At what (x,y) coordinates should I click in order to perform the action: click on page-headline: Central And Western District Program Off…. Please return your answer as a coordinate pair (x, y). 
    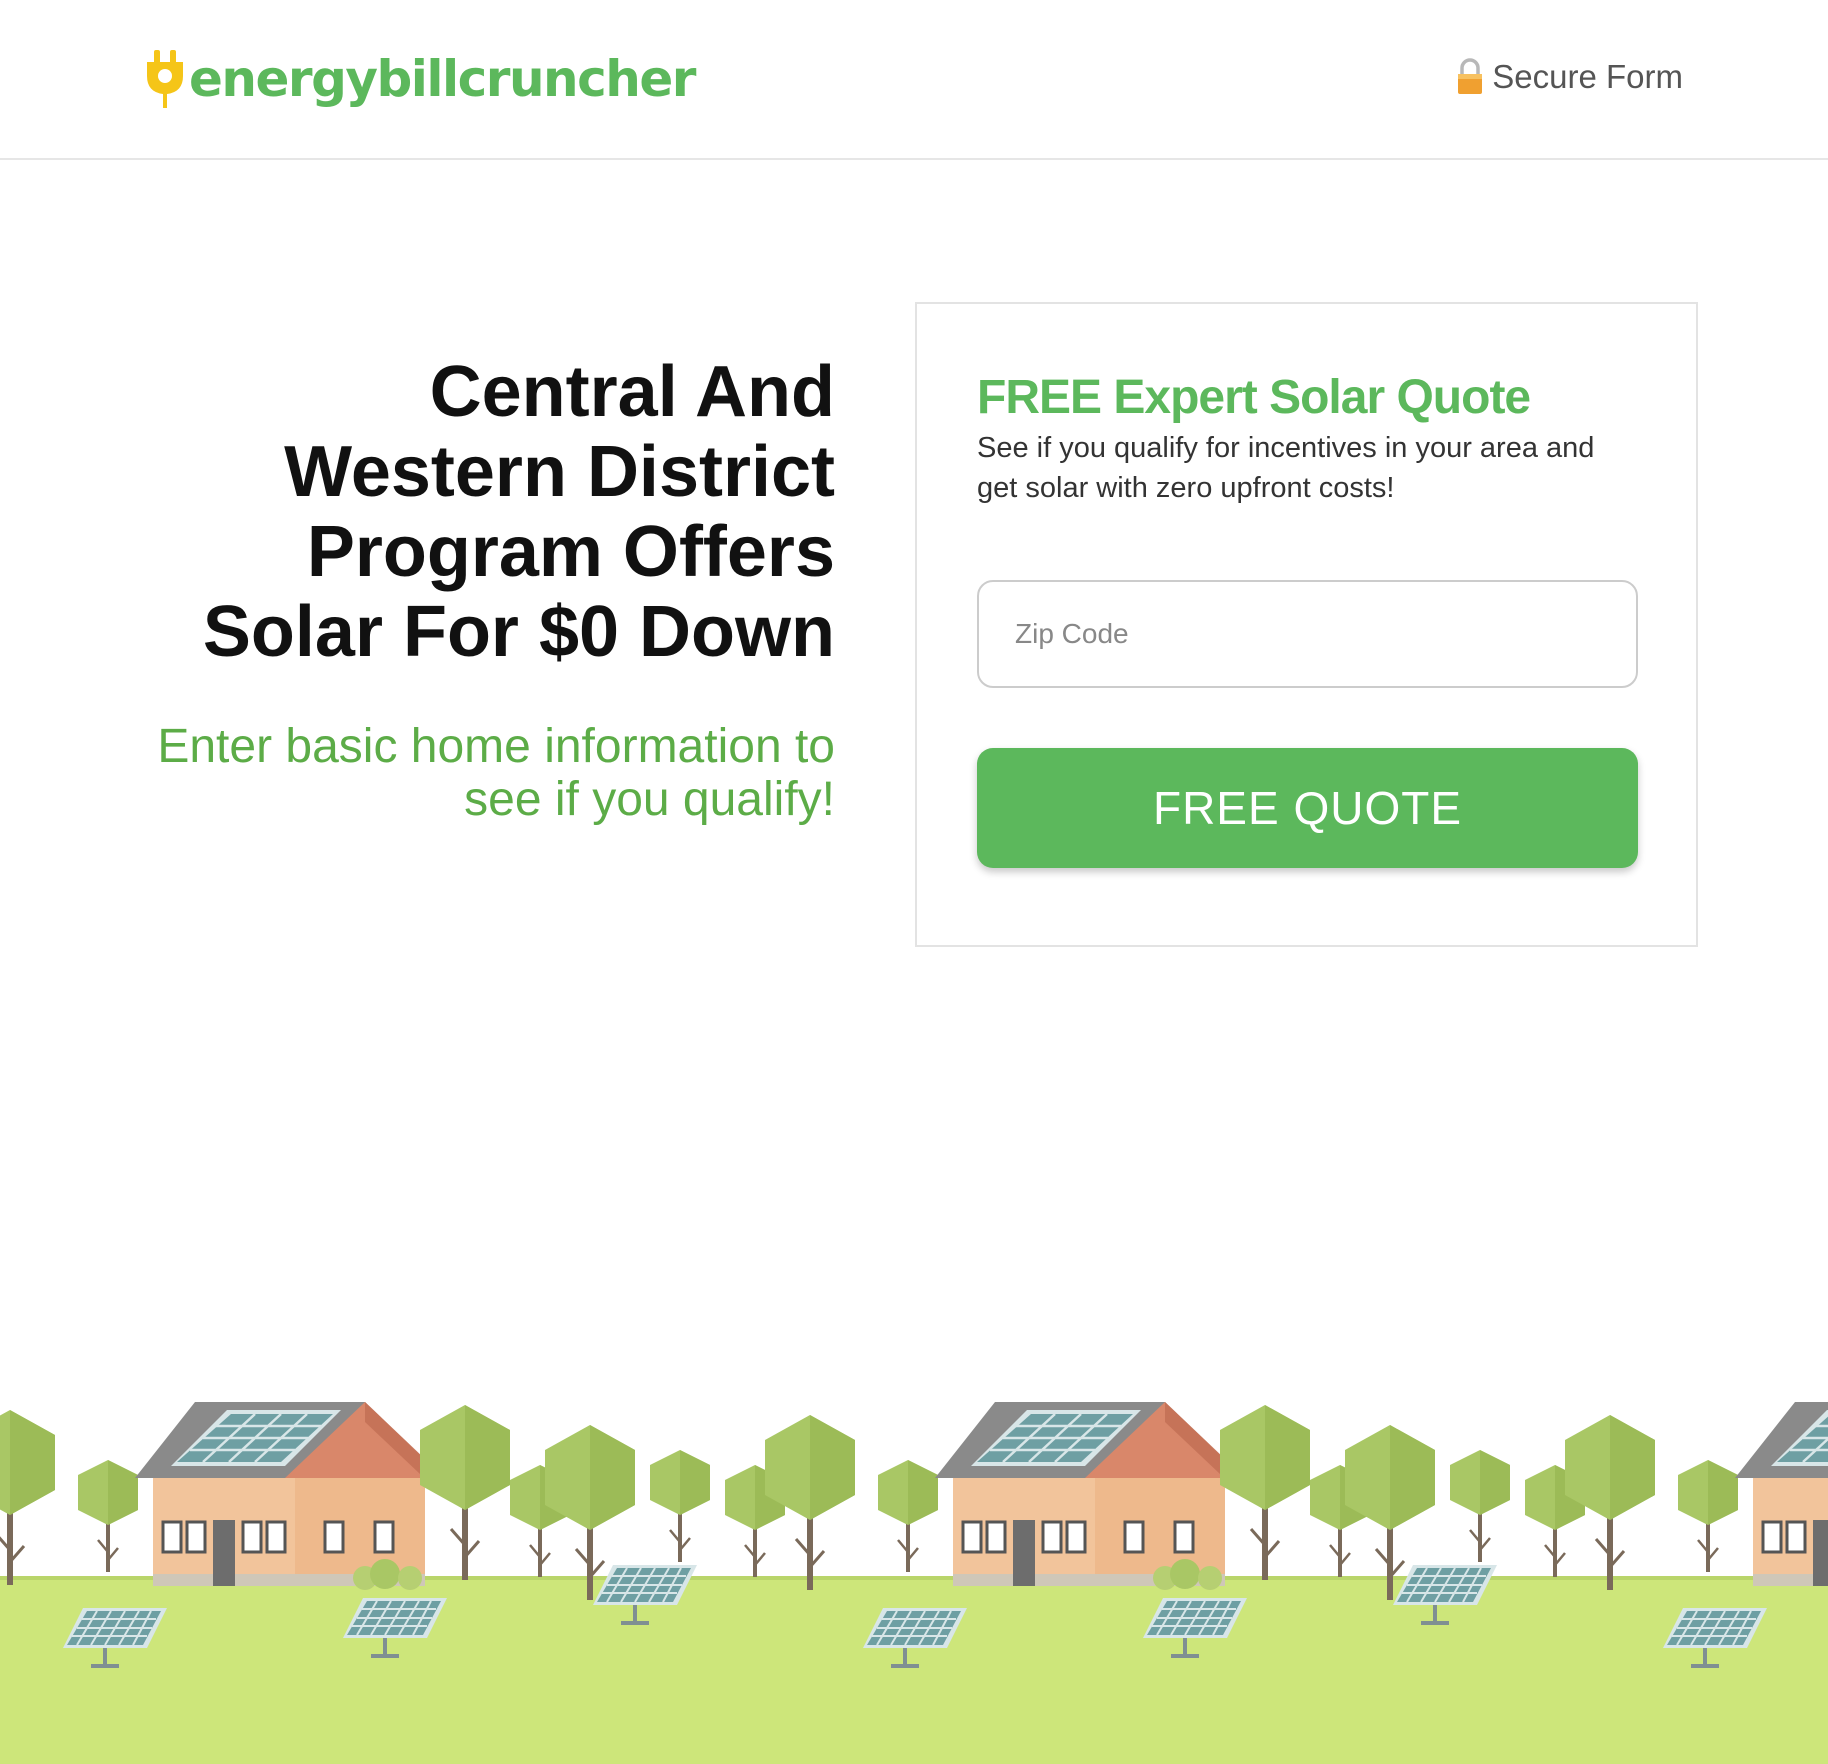
    Looking at the image, I should click on (518, 512).